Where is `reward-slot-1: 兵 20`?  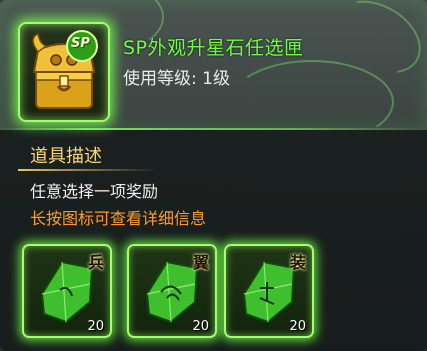
reward-slot-1: 兵 20 is located at coordinates (67, 291).